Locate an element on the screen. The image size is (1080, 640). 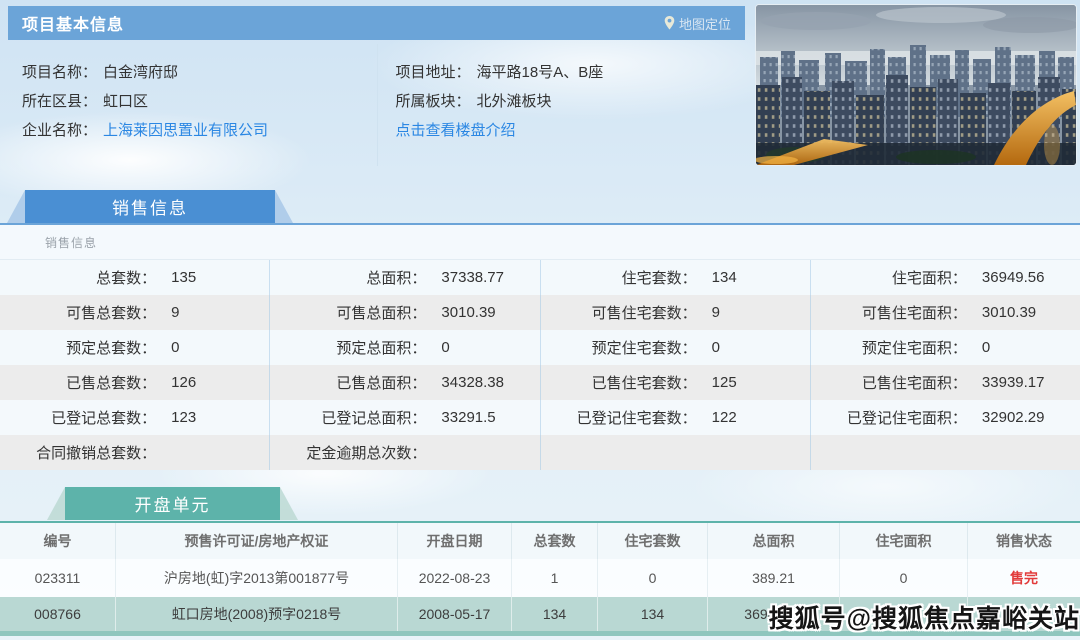
field-value: 125 is located at coordinates (724, 382).